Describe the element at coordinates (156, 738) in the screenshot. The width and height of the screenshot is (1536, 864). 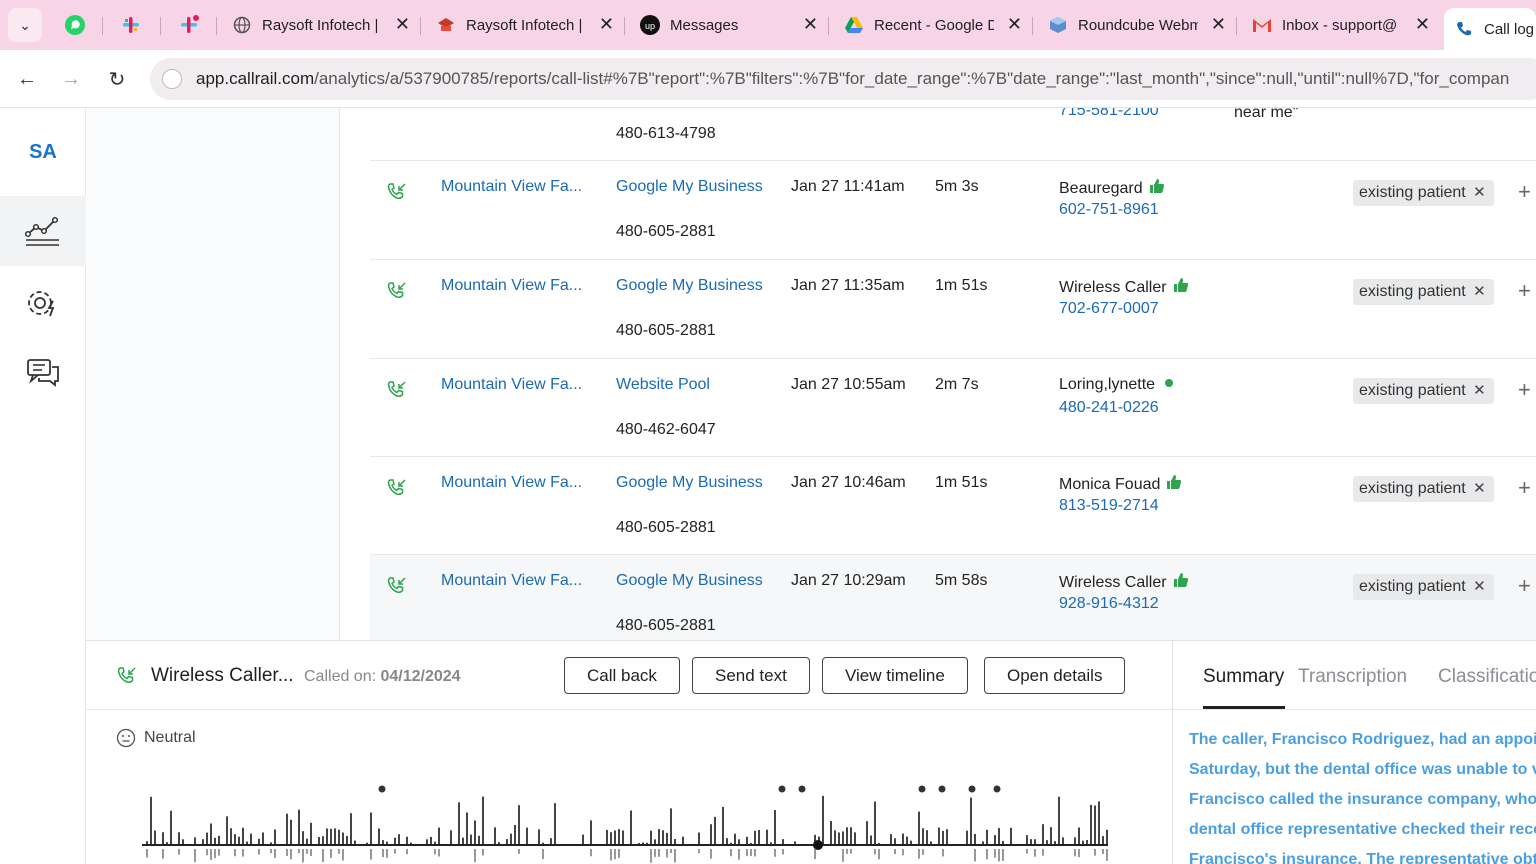
I see `sentiment-indicator: Neutral` at that location.